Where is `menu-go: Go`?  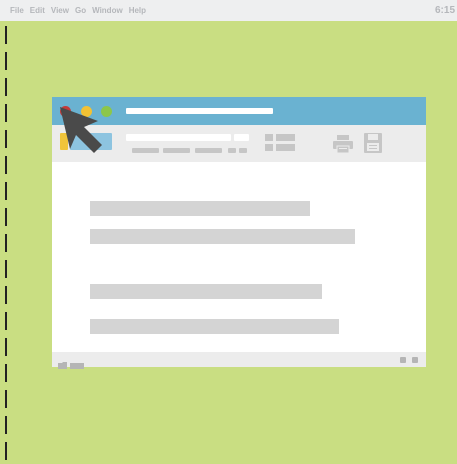
menu-go: Go is located at coordinates (80, 10).